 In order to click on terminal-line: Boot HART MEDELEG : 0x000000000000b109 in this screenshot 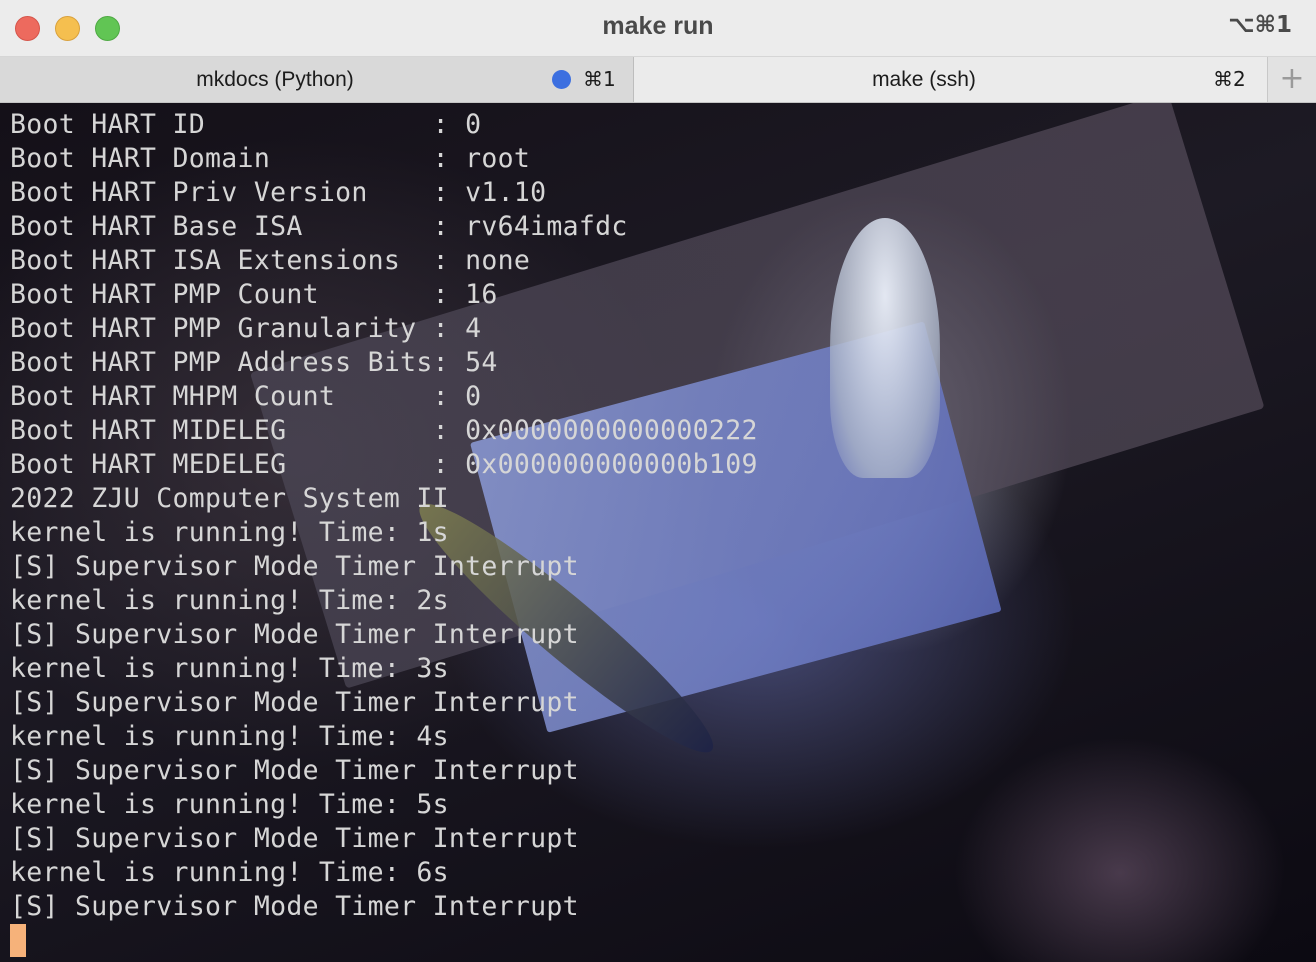, I will do `click(384, 464)`.